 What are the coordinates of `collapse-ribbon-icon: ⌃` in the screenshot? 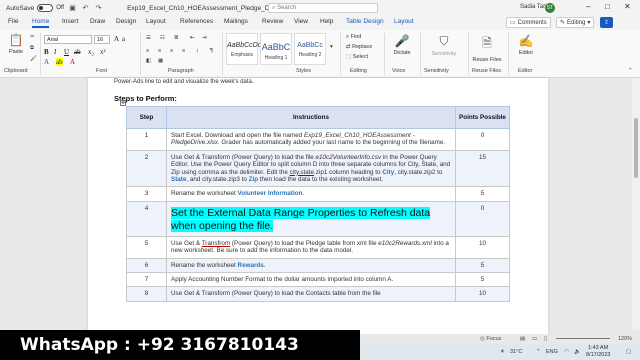 It's located at (630, 71).